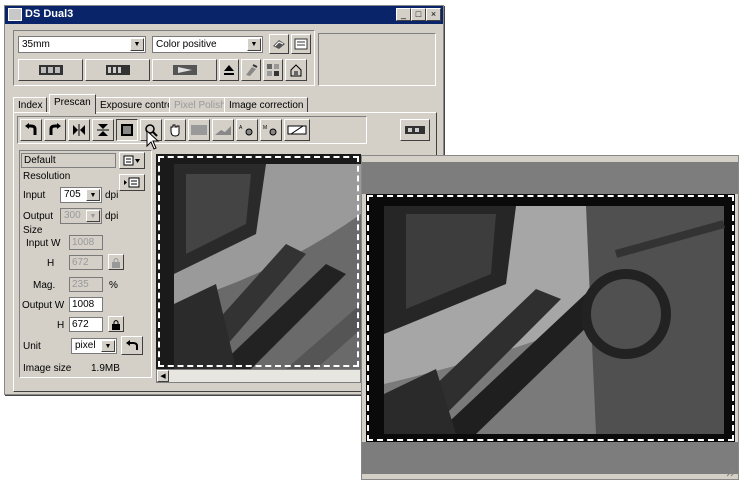 This screenshot has height=484, width=743. I want to click on maximize-button: □, so click(418, 14).